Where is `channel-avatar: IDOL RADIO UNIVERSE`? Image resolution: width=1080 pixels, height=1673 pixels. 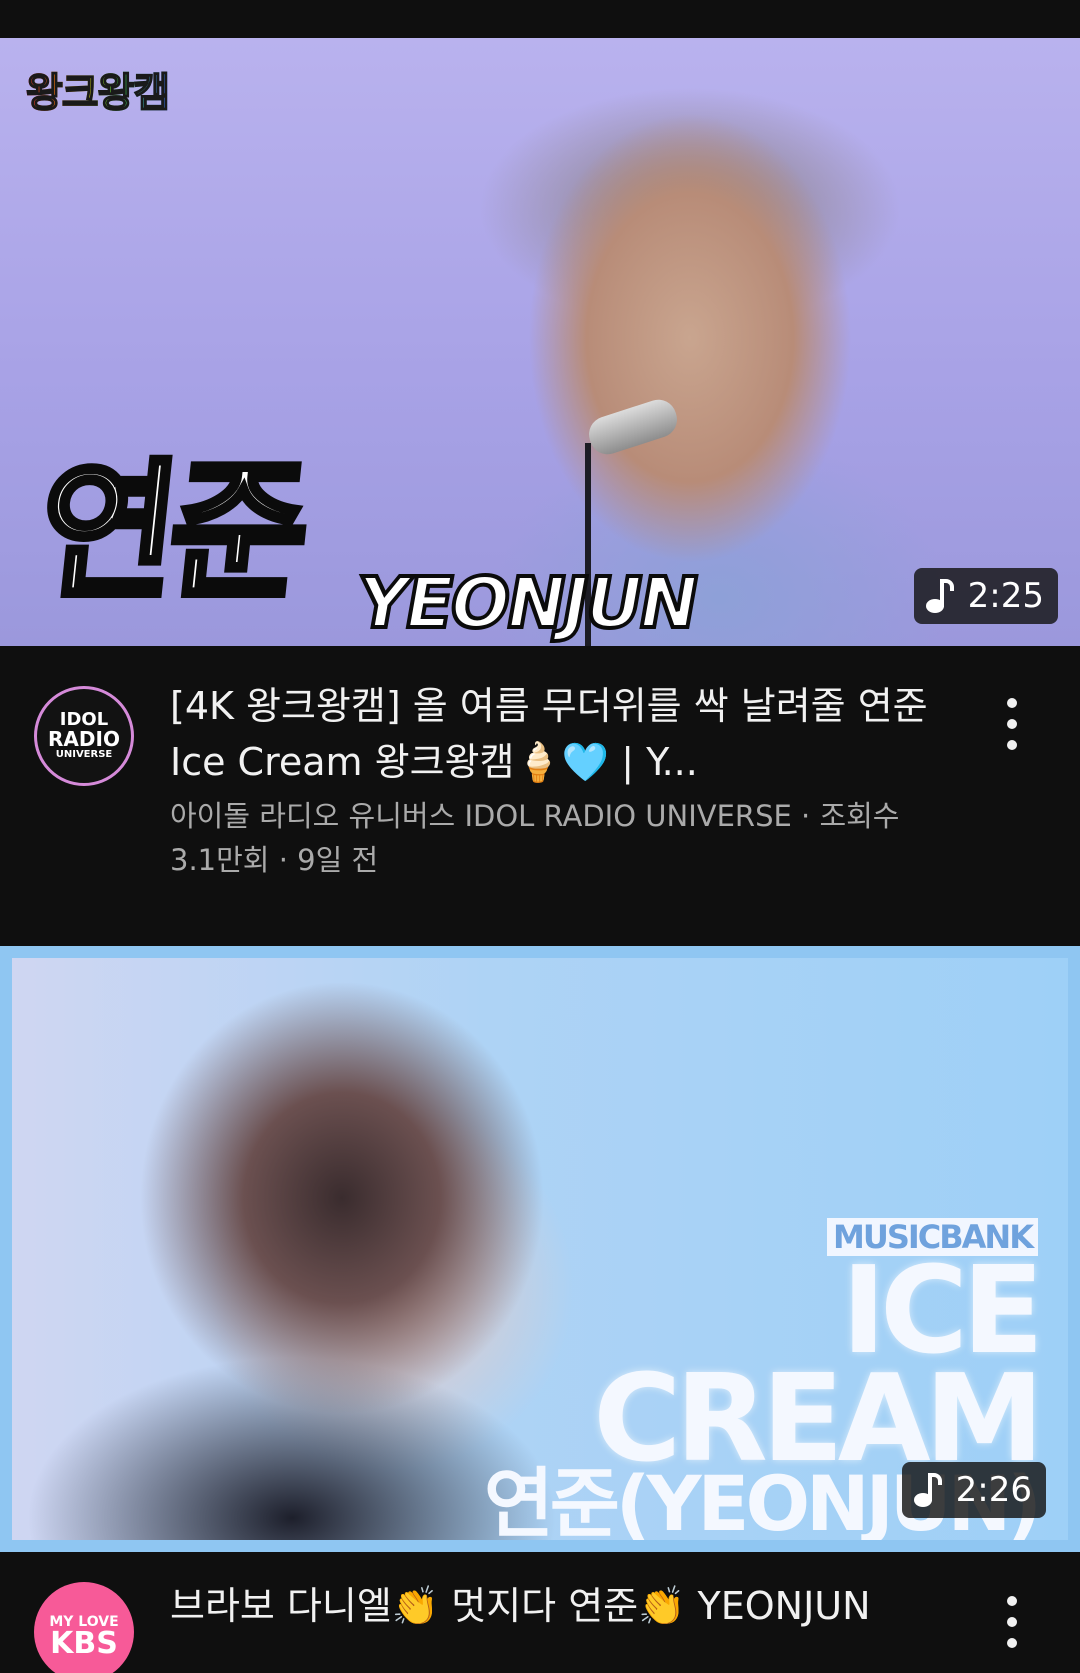 channel-avatar: IDOL RADIO UNIVERSE is located at coordinates (84, 736).